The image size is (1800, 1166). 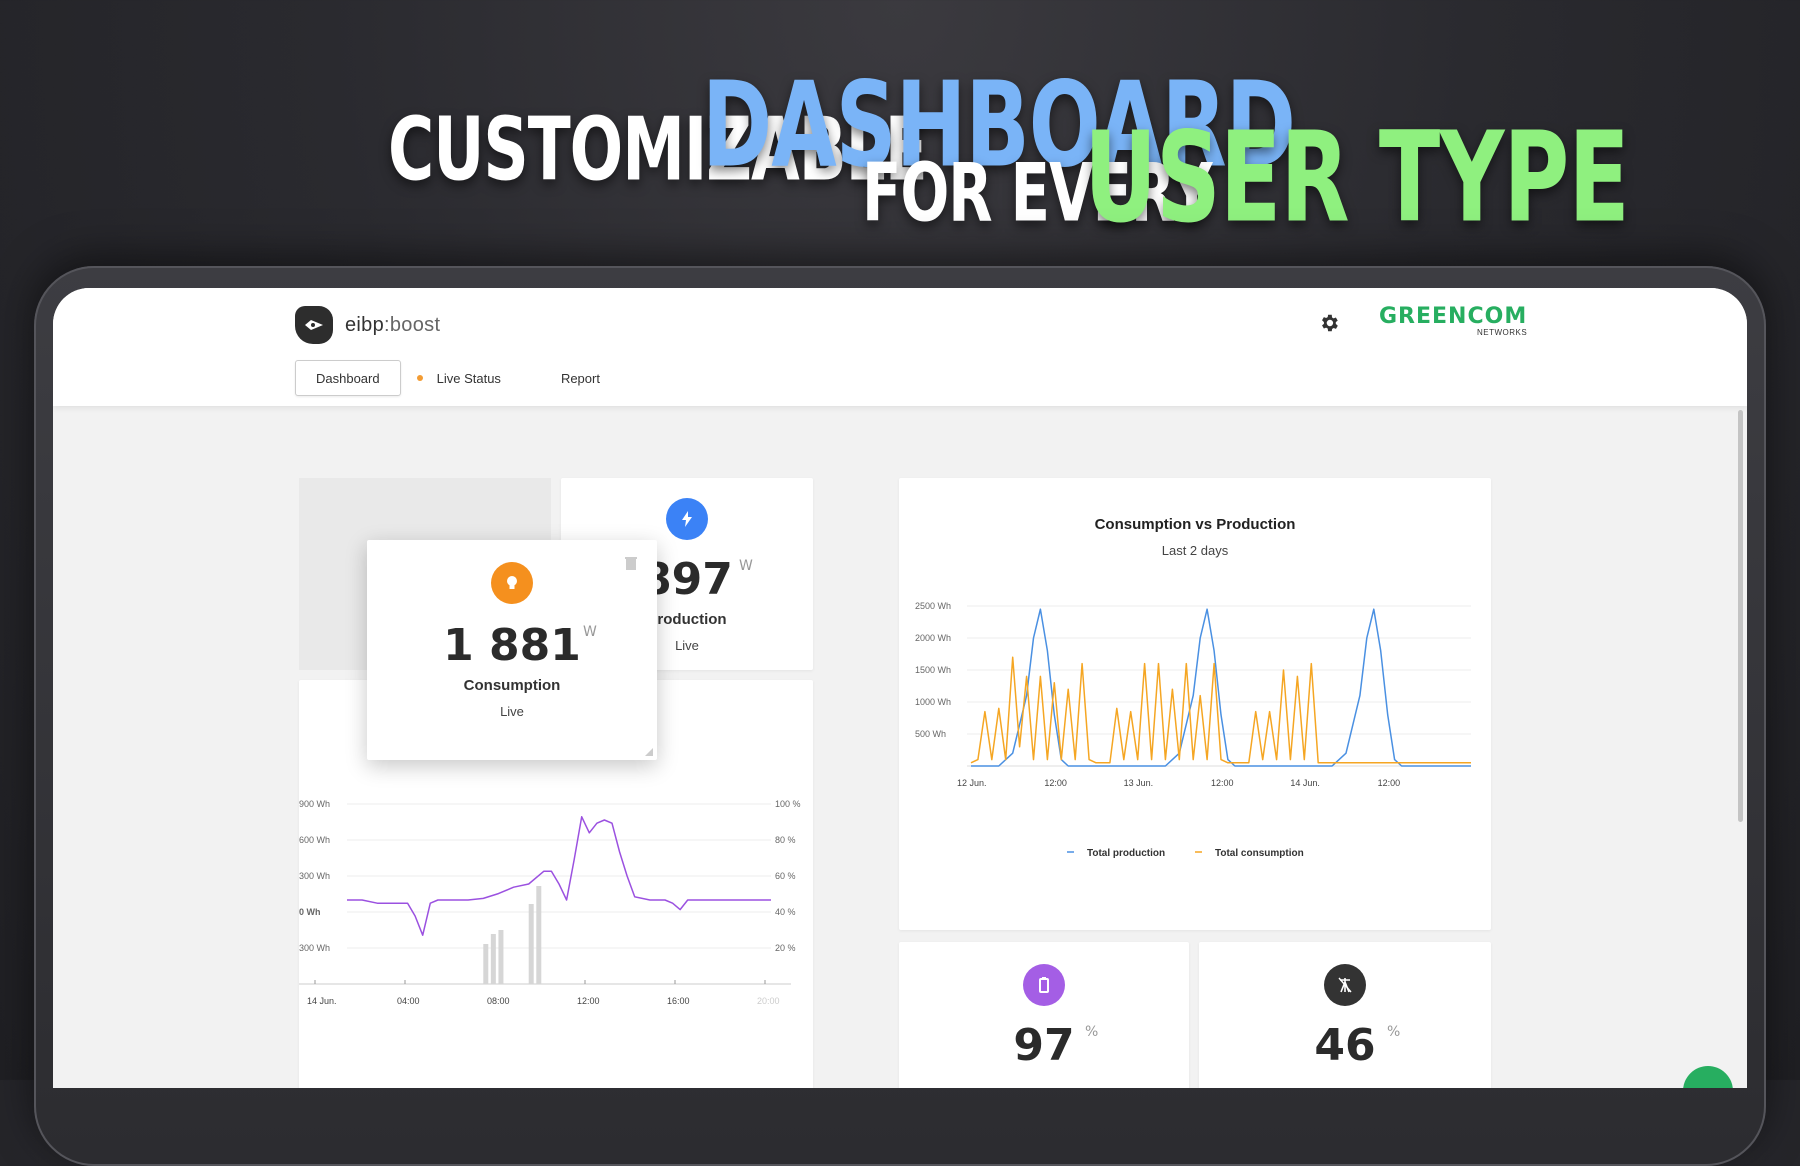 I want to click on brand-sub: NETWORKS, so click(x=1502, y=332).